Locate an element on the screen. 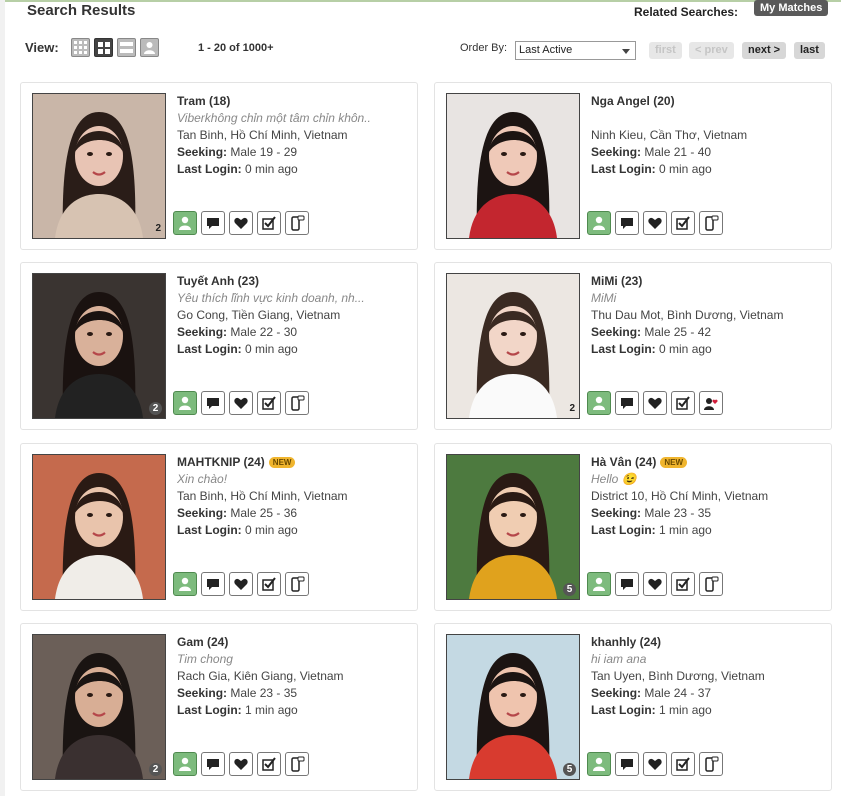  profile-photo-image is located at coordinates (513, 166).